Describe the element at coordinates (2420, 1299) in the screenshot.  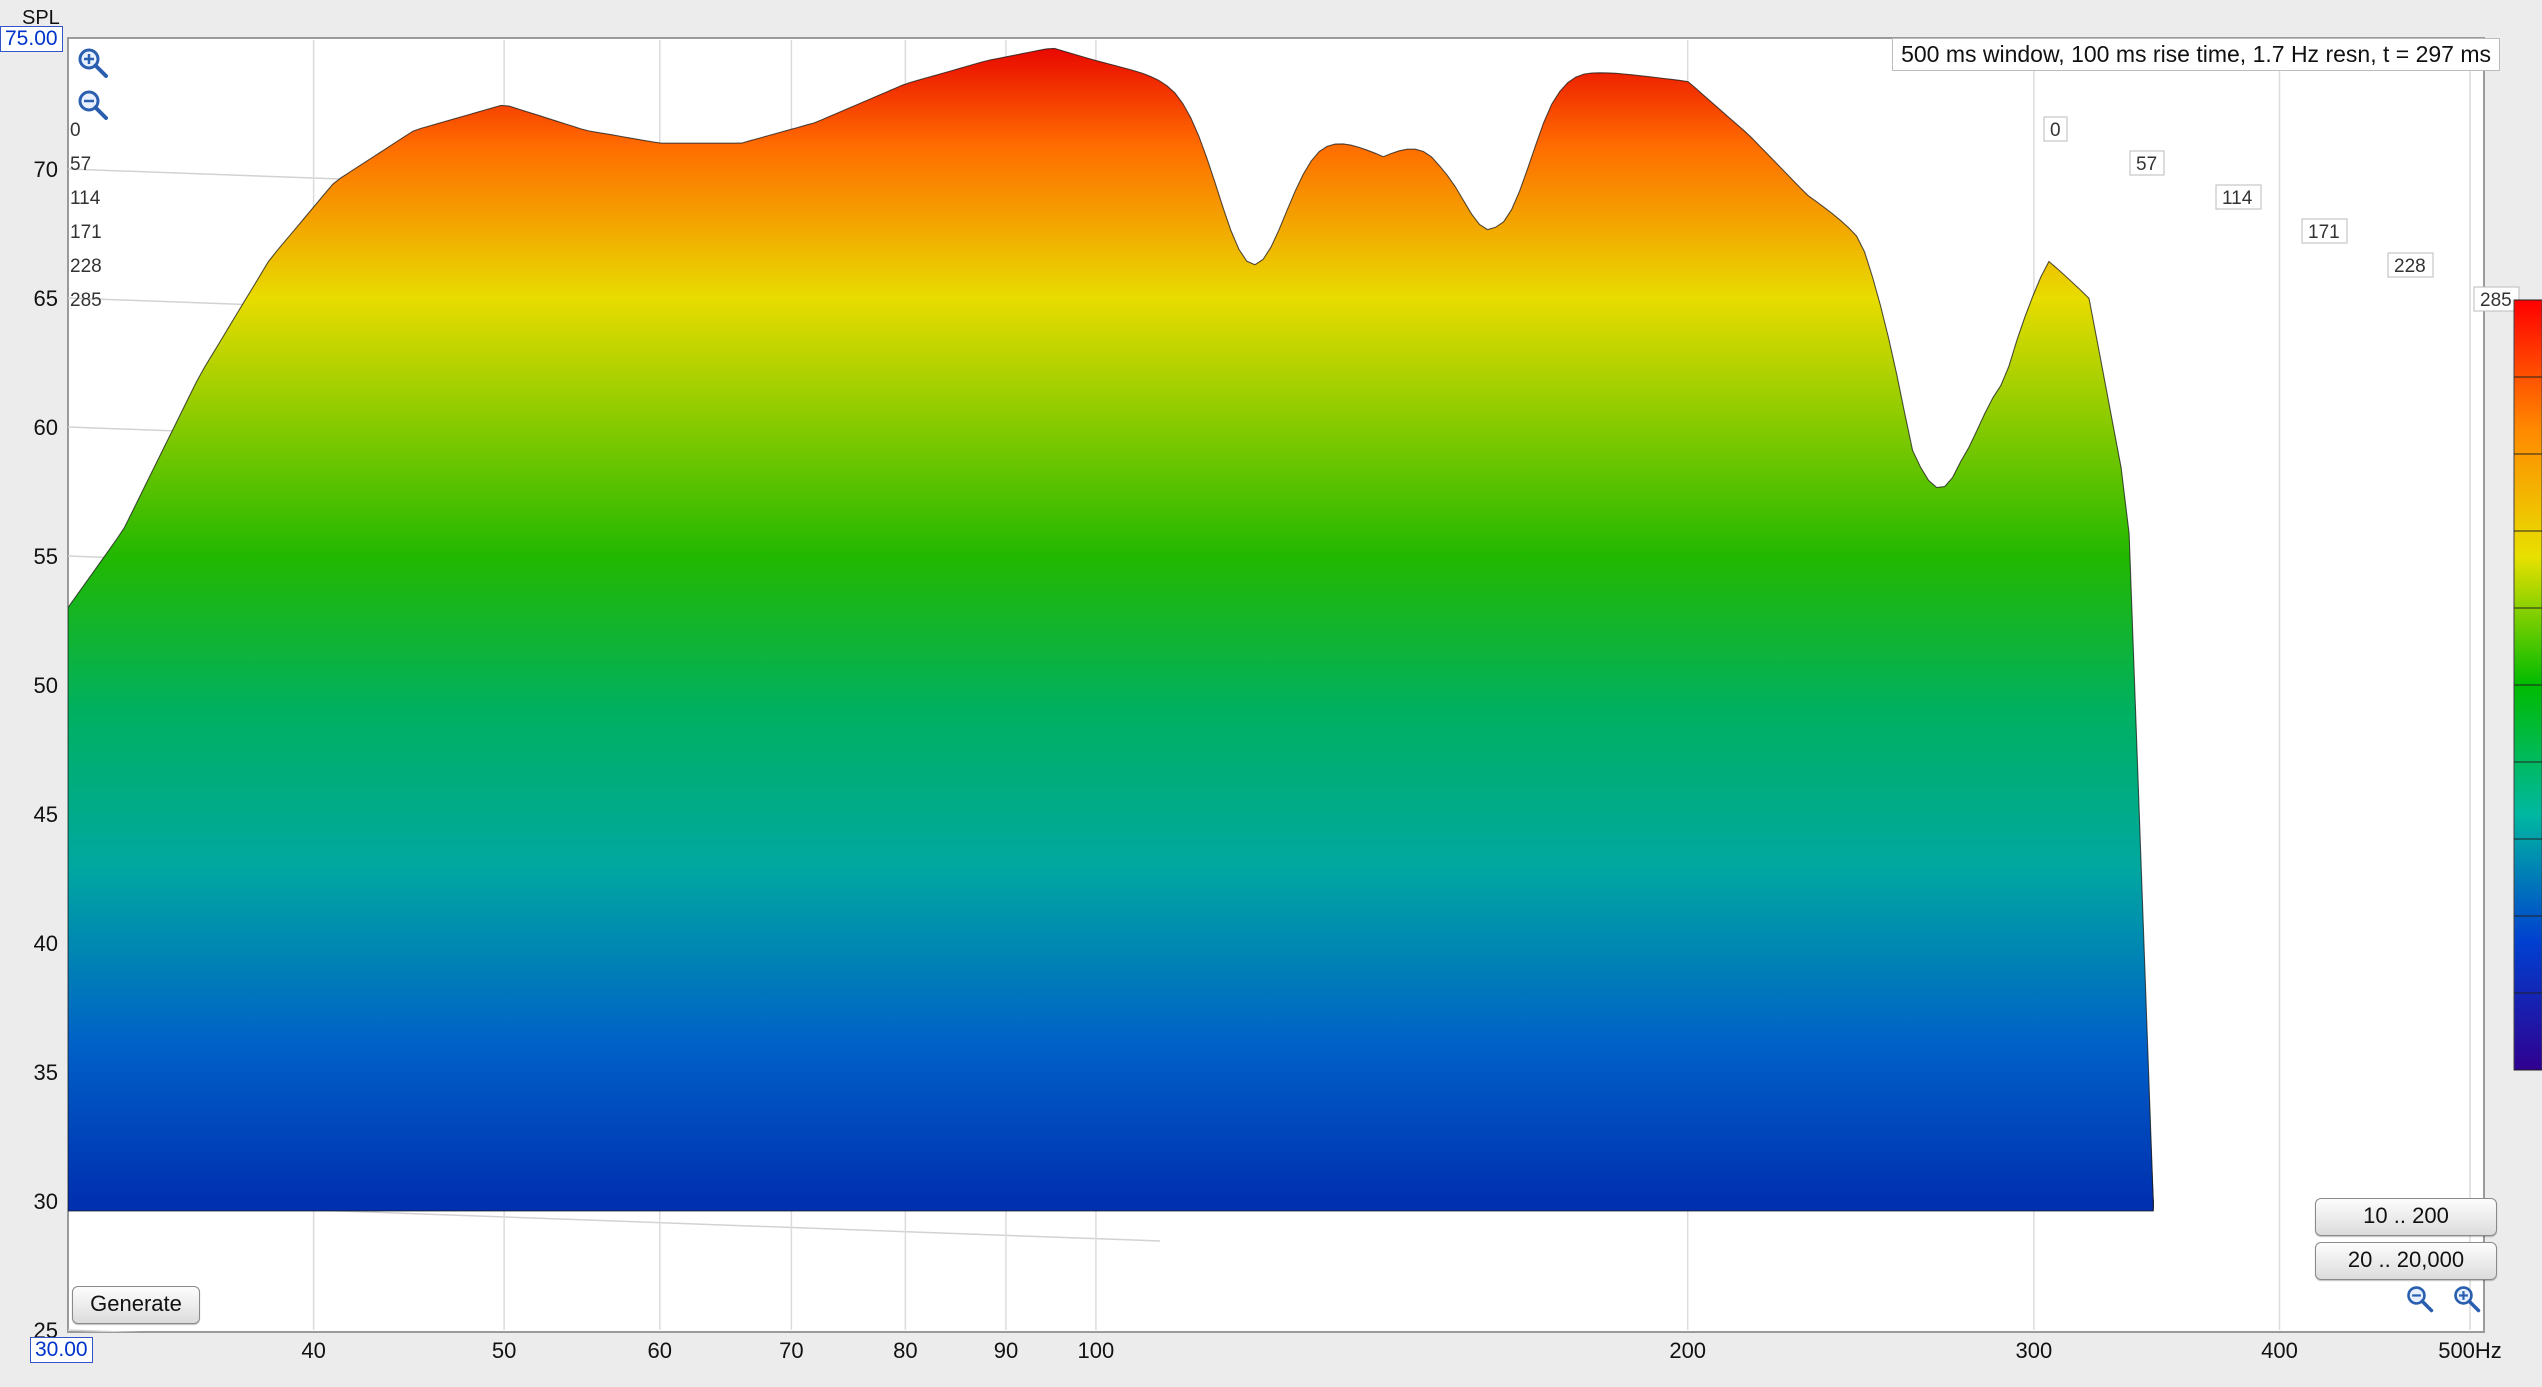
I see `x-zoom-out-icon` at that location.